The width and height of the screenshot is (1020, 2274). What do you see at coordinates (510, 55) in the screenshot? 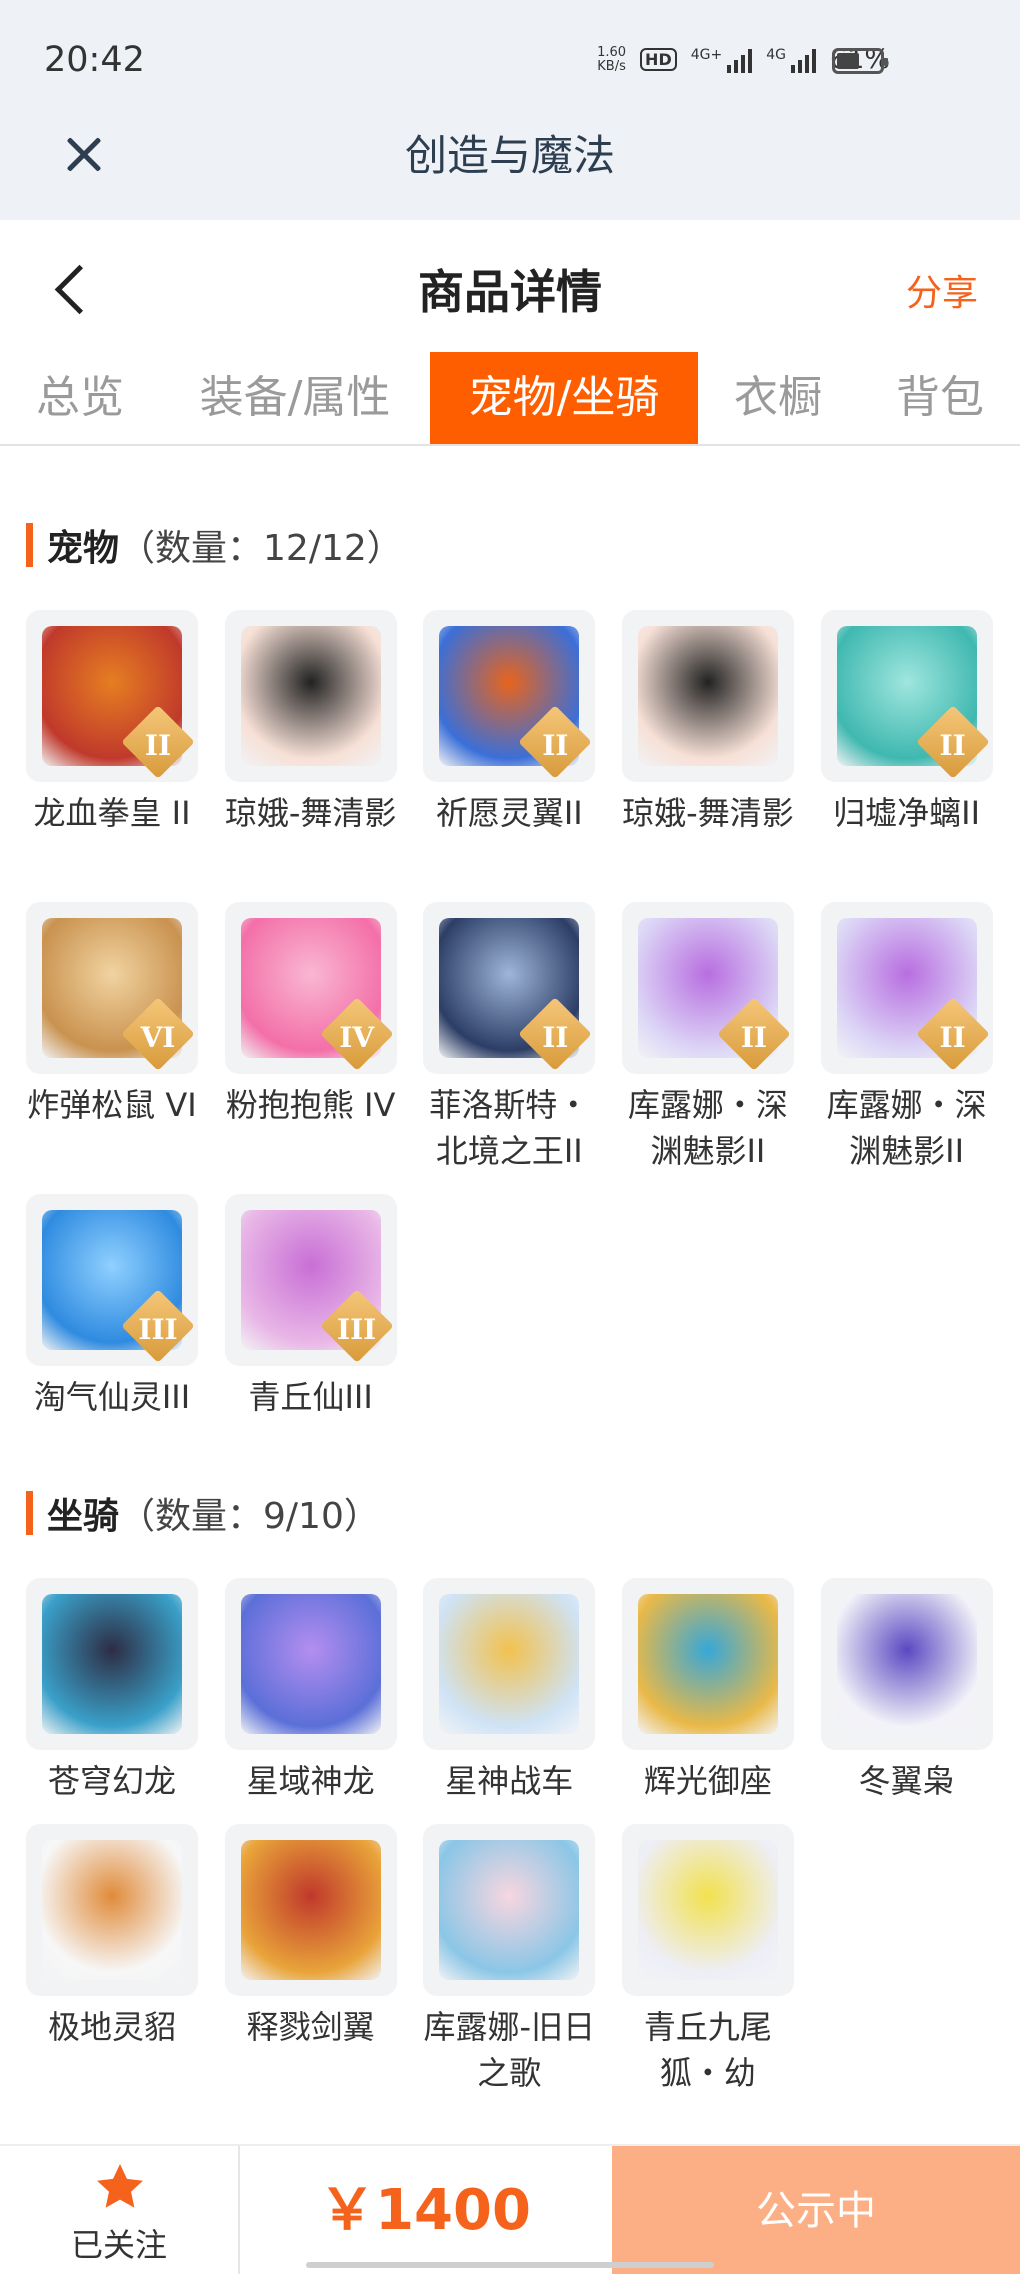
I see `status-bar: 20:42 1.60 KB/s HD 4G+ 4G 61%` at bounding box center [510, 55].